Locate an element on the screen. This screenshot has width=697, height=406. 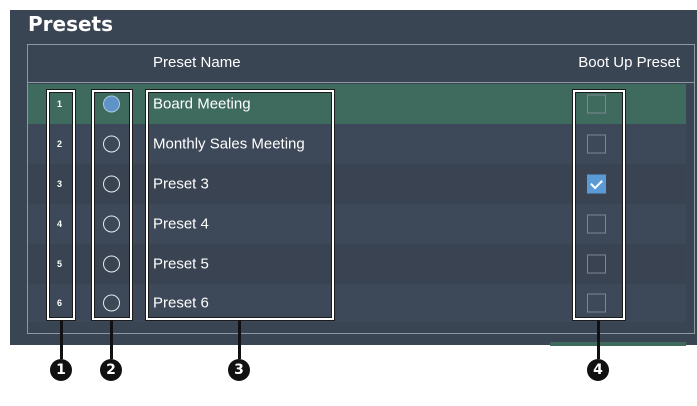
callout-box-radios is located at coordinates (112, 205).